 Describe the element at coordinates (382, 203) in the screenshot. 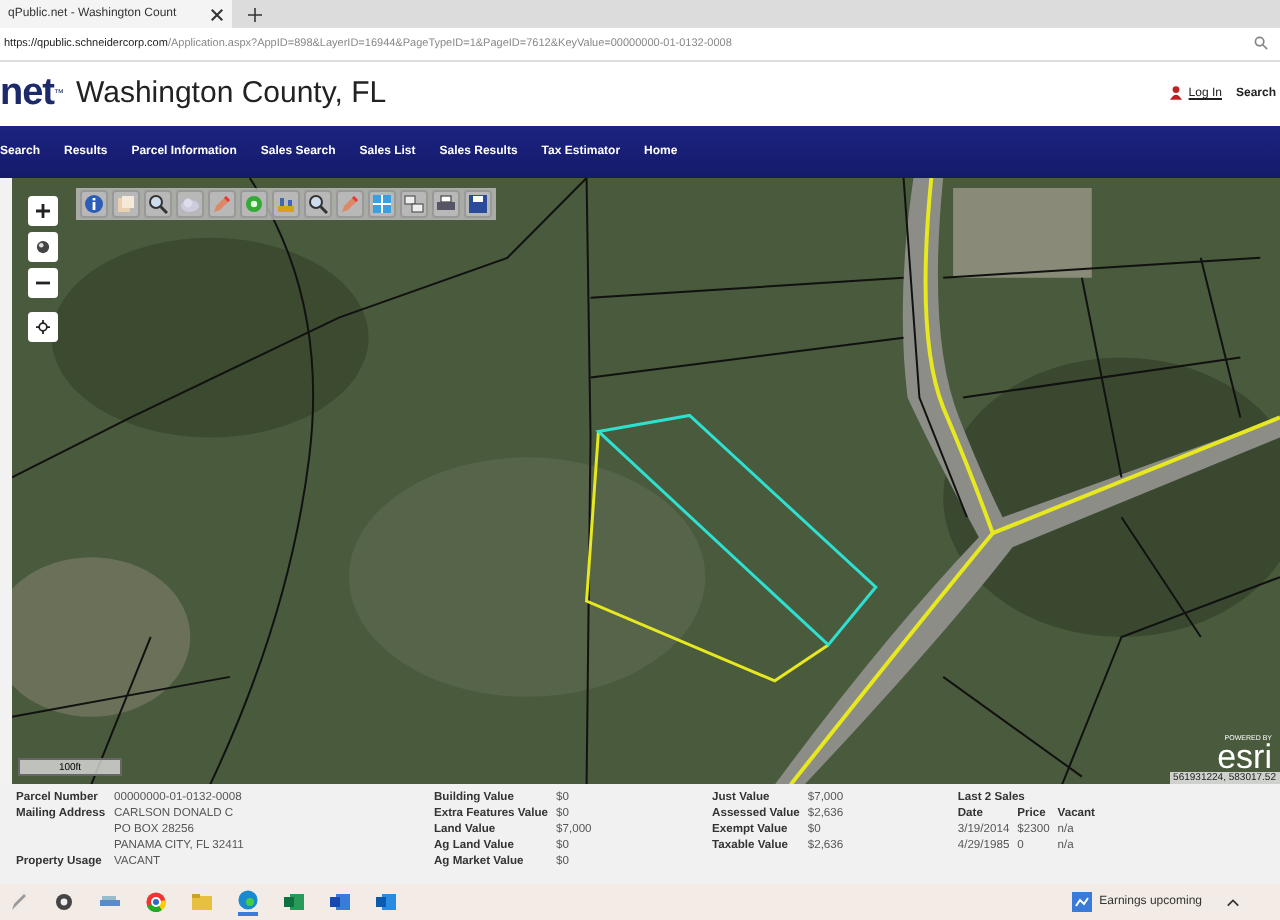

I see `grid-icon` at that location.